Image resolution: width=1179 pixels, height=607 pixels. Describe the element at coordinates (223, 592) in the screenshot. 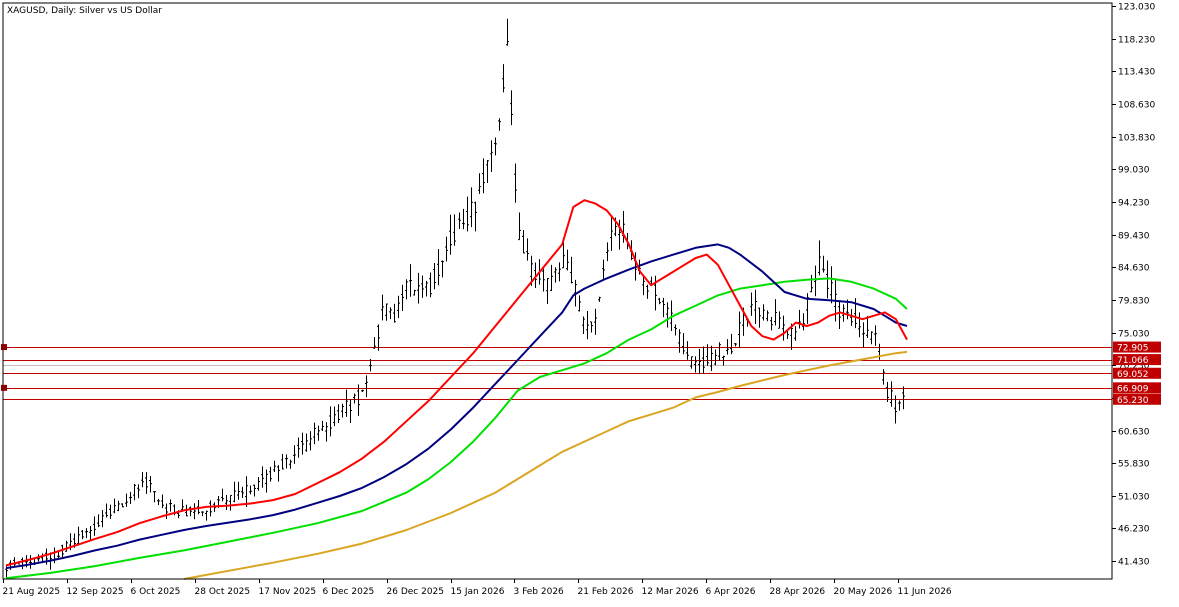

I see `x-tick-label: 28 Oct 2025` at that location.